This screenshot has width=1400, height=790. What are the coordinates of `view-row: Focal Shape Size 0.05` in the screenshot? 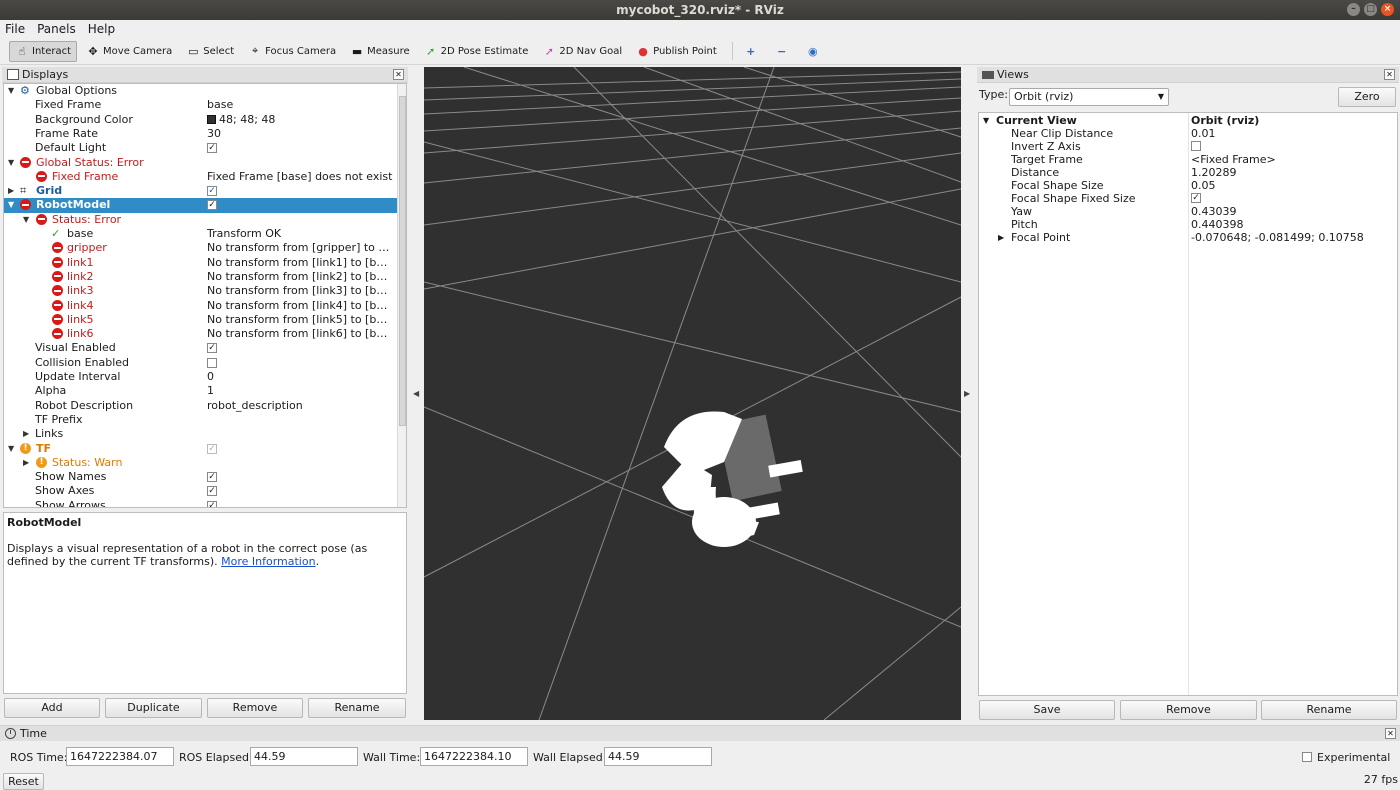 It's located at (1188, 185).